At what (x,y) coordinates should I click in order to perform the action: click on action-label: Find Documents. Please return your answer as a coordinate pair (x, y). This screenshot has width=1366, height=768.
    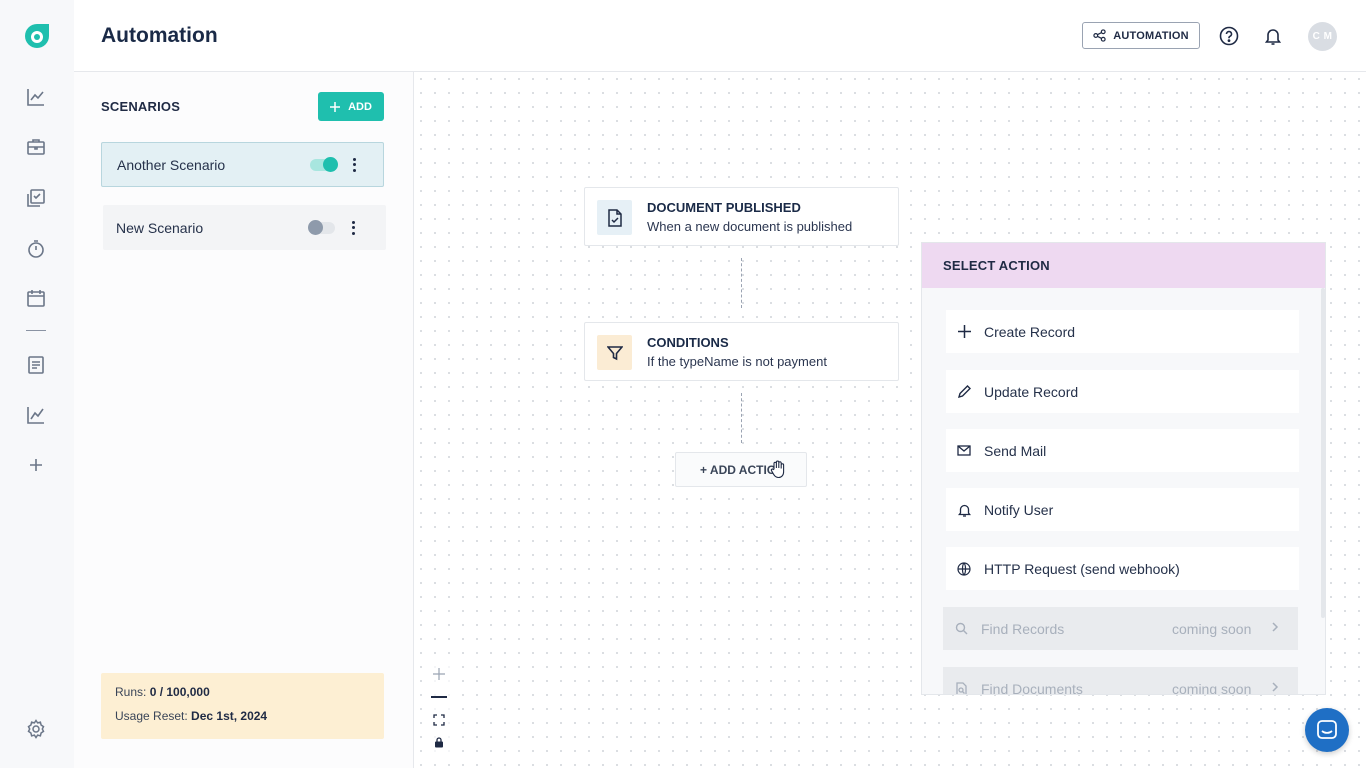
    Looking at the image, I should click on (1032, 687).